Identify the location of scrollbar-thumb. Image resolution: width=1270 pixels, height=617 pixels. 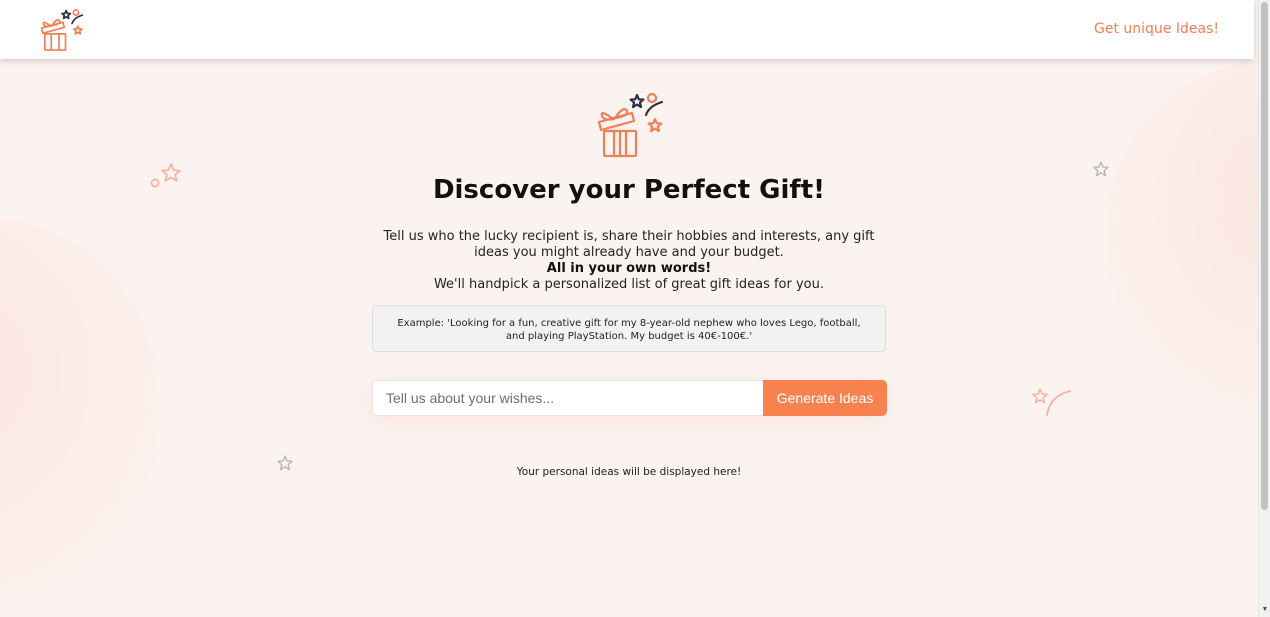
(1264, 256).